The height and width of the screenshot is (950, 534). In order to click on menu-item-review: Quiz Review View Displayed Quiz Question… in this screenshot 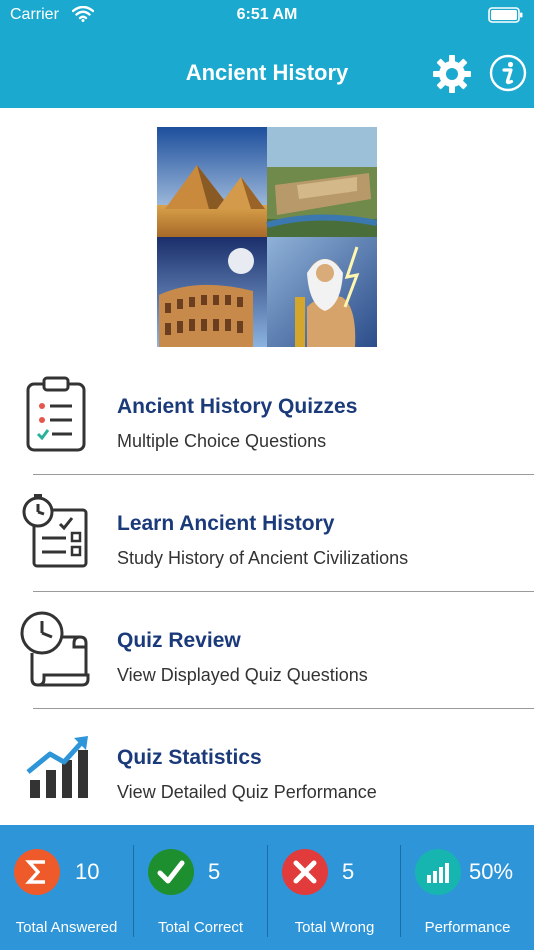, I will do `click(267, 649)`.